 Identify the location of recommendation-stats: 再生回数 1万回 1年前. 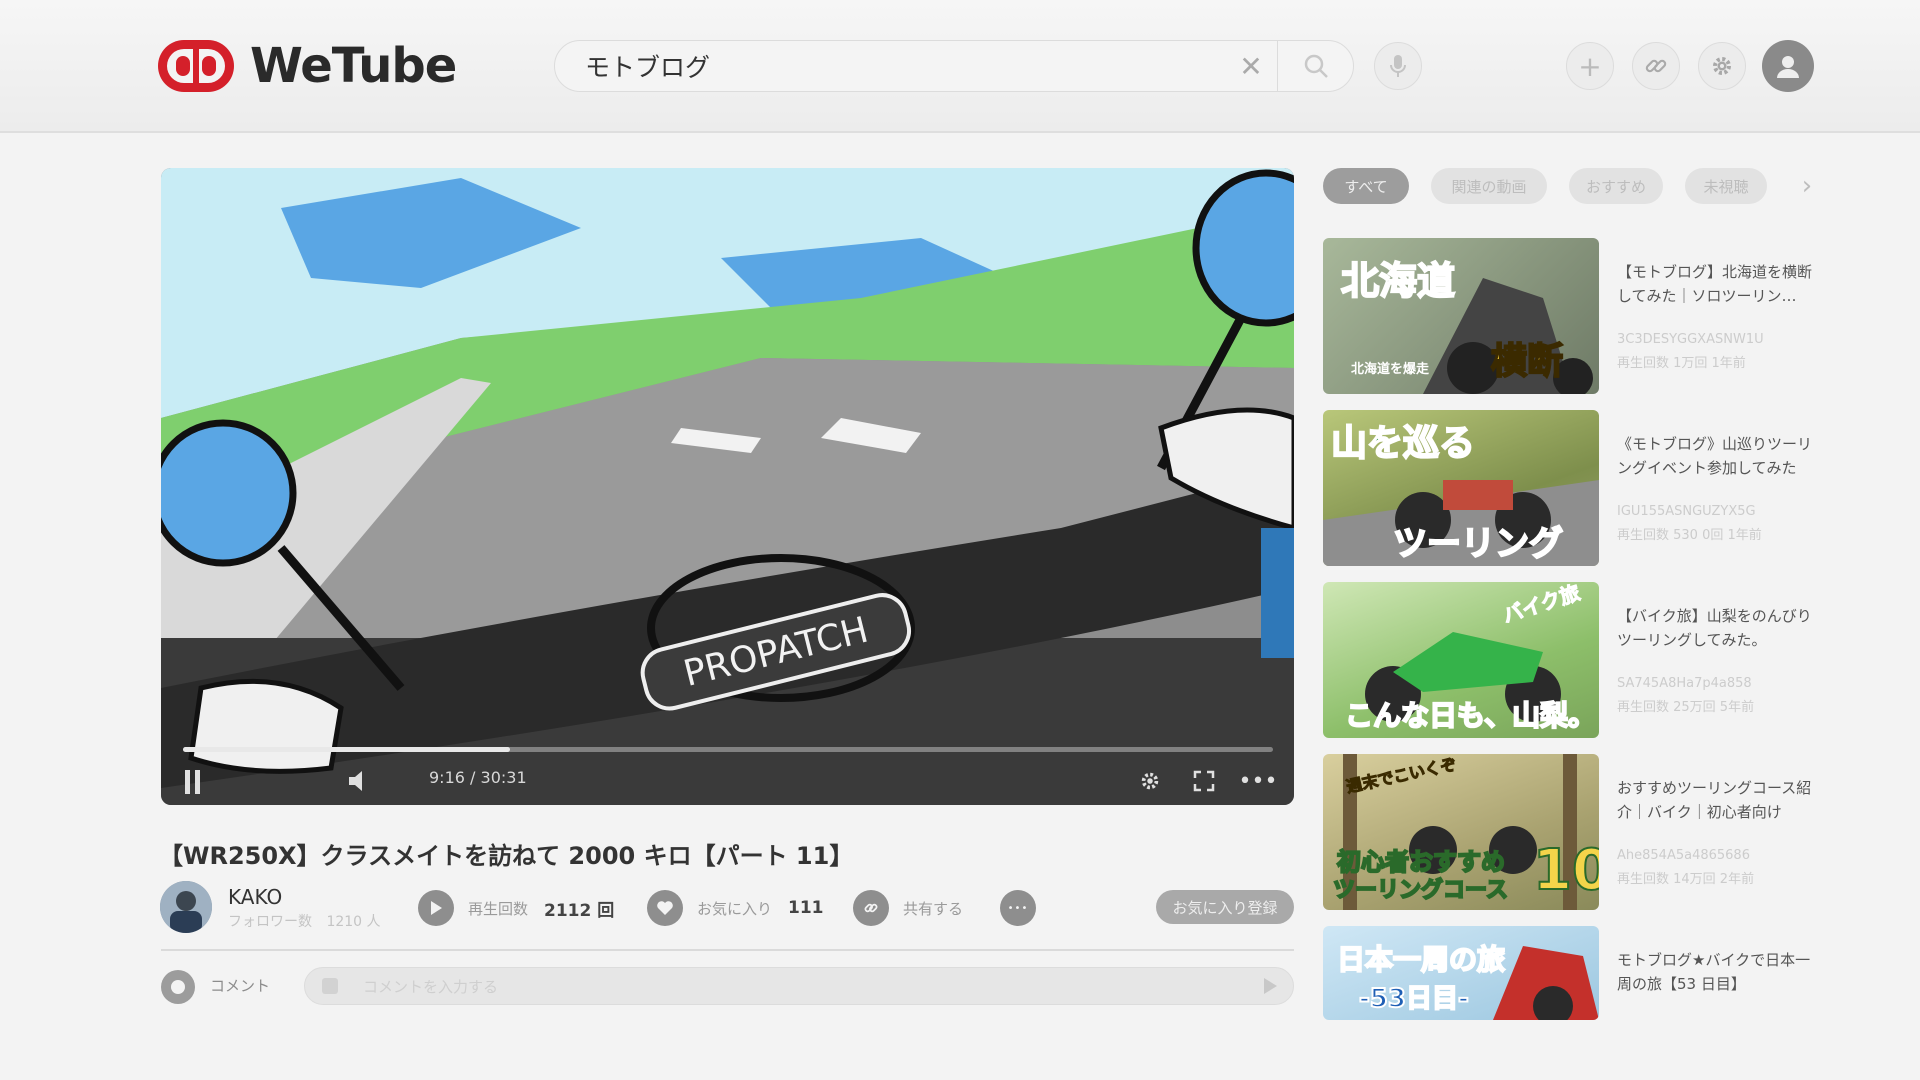
(1681, 363).